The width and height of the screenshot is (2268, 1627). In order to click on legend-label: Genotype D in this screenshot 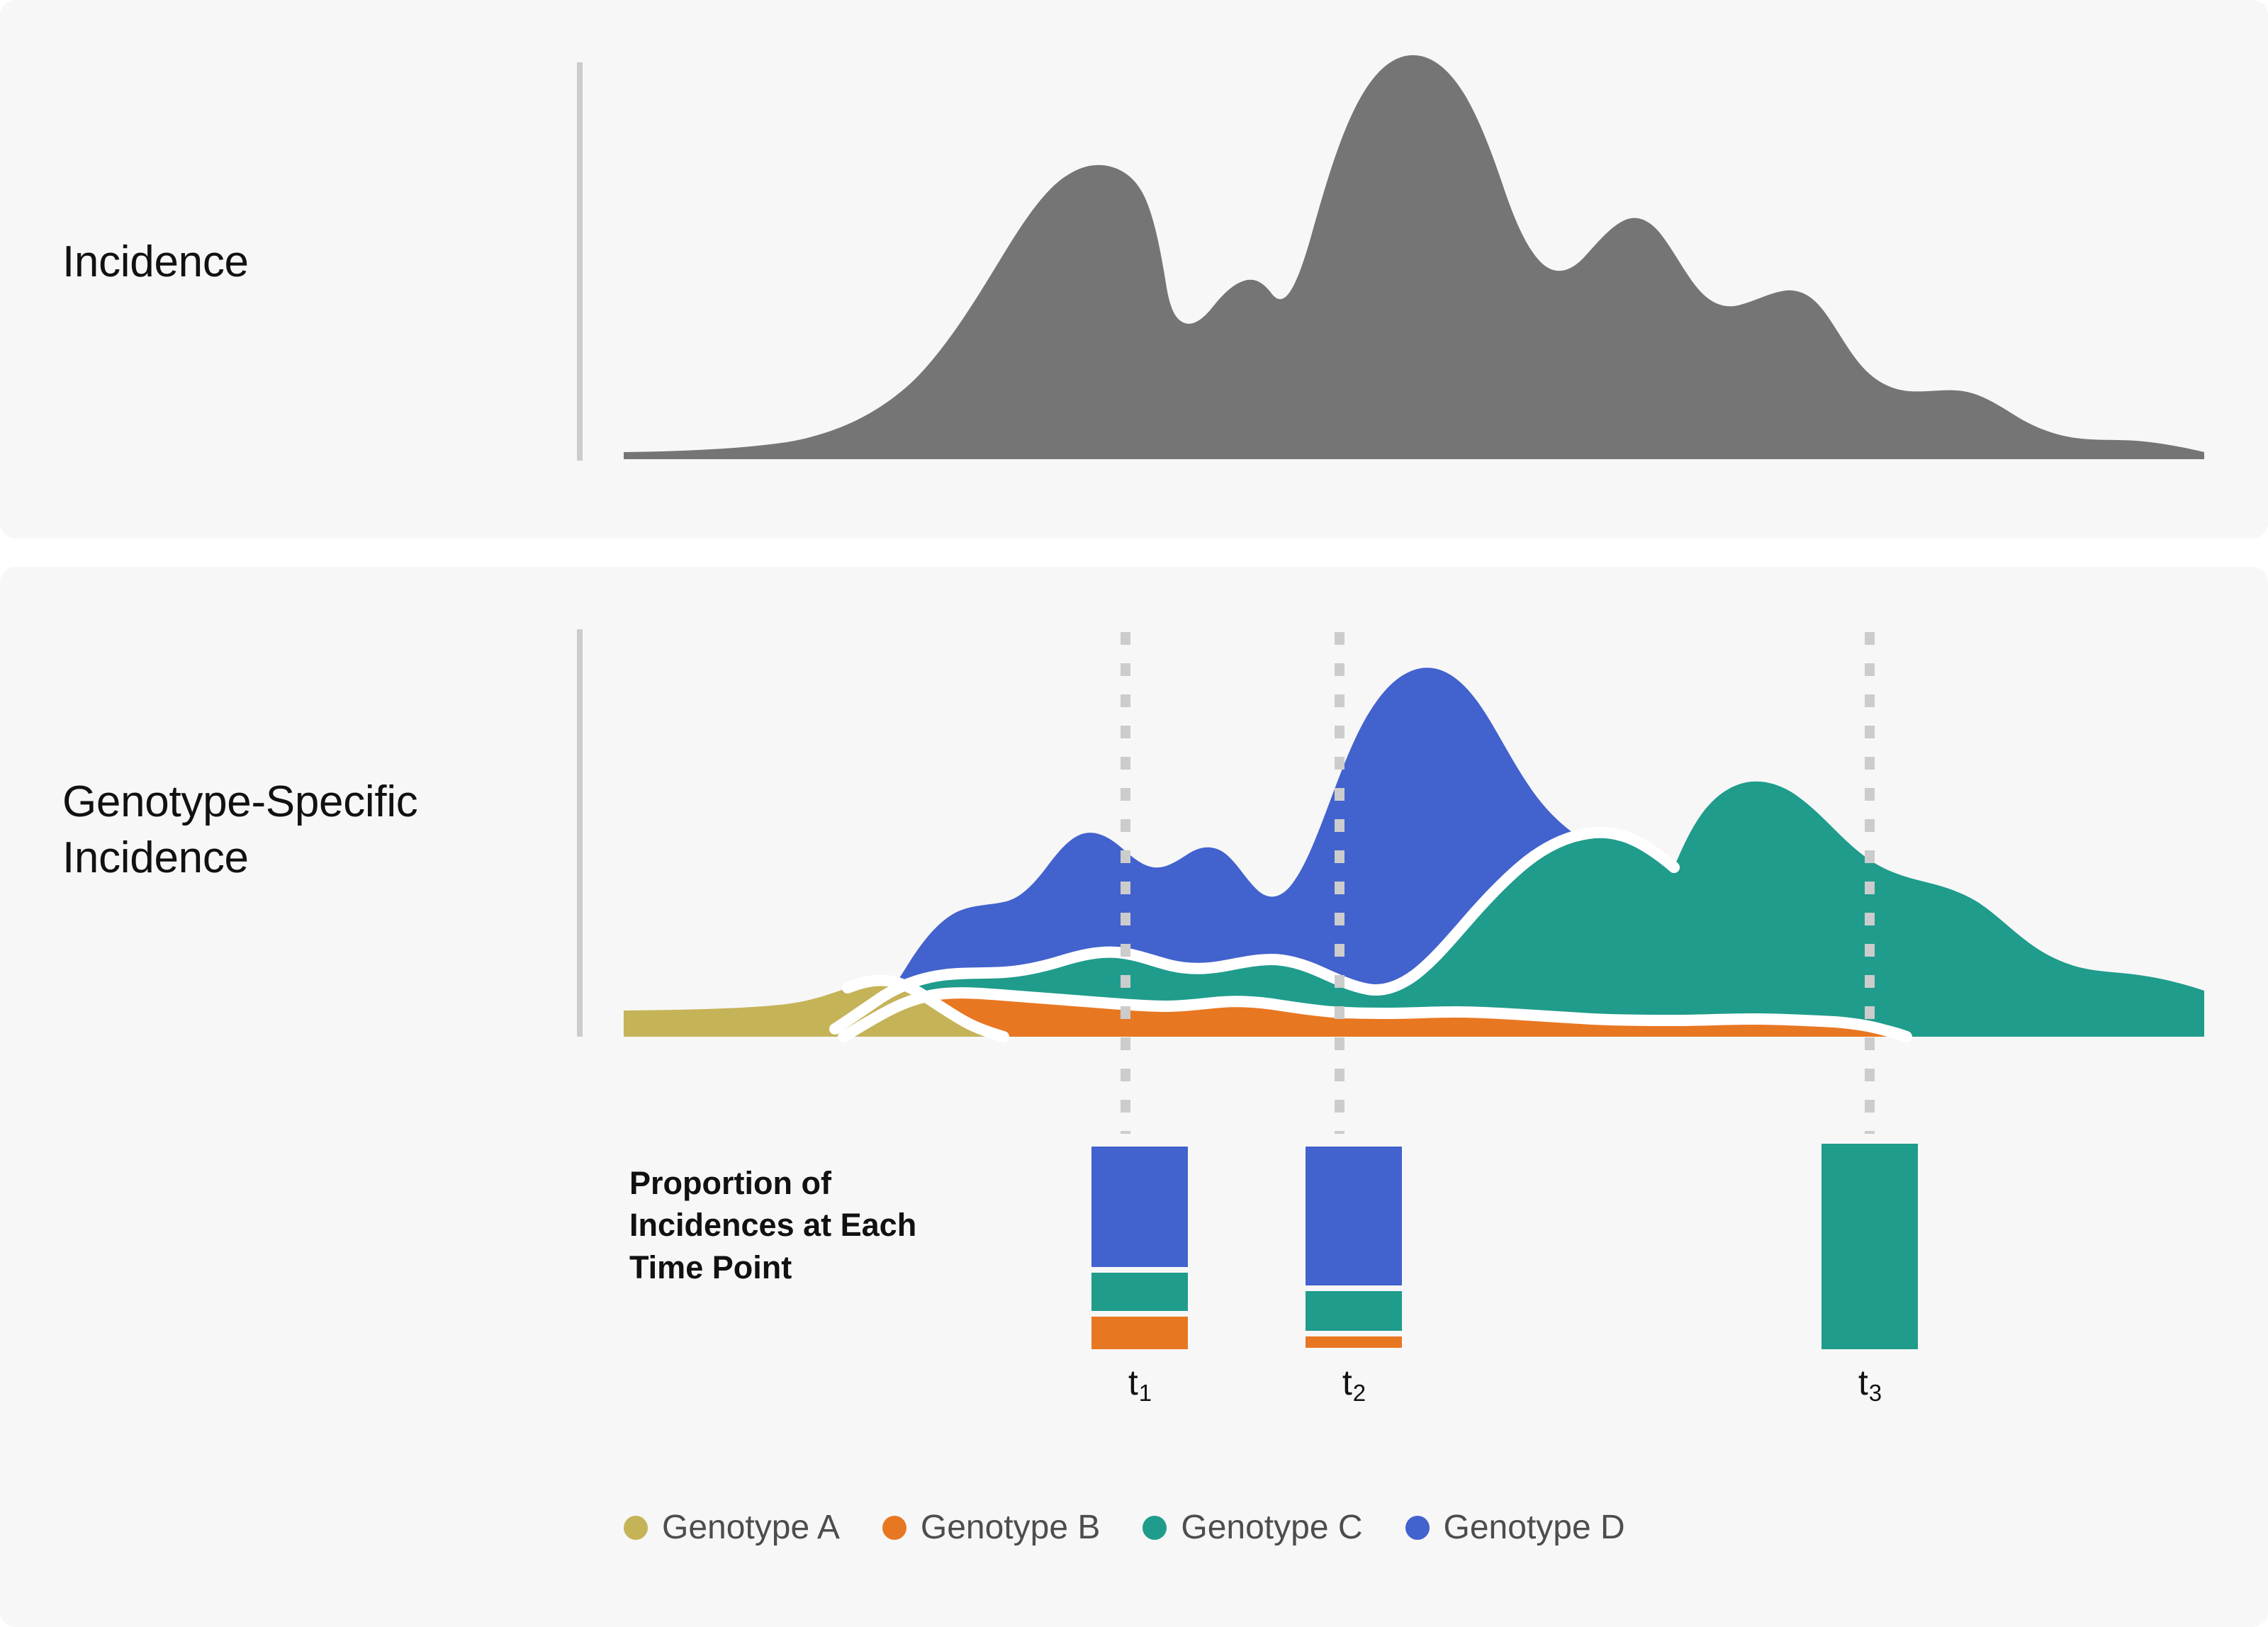, I will do `click(1534, 1527)`.